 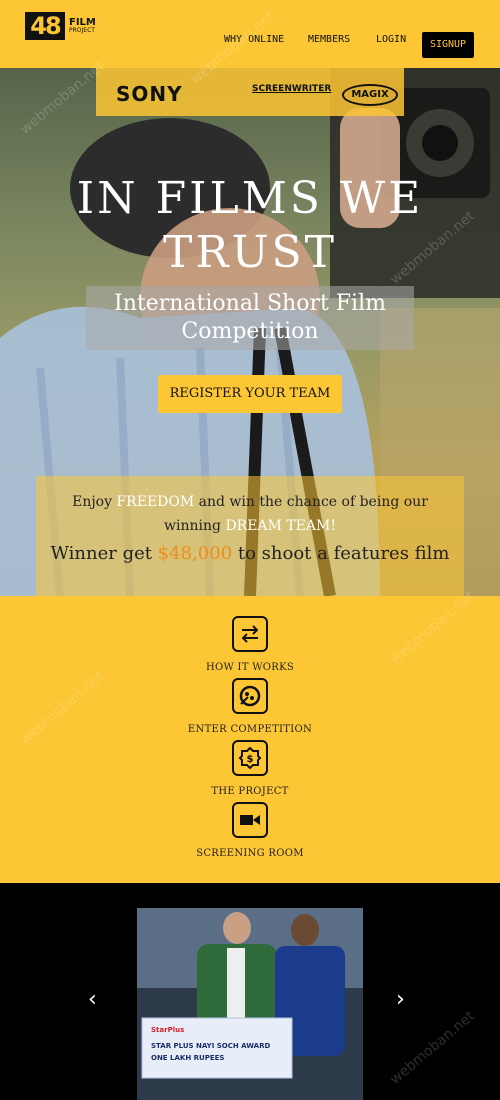 What do you see at coordinates (92, 999) in the screenshot?
I see `carousel-prev-arrow: ‹` at bounding box center [92, 999].